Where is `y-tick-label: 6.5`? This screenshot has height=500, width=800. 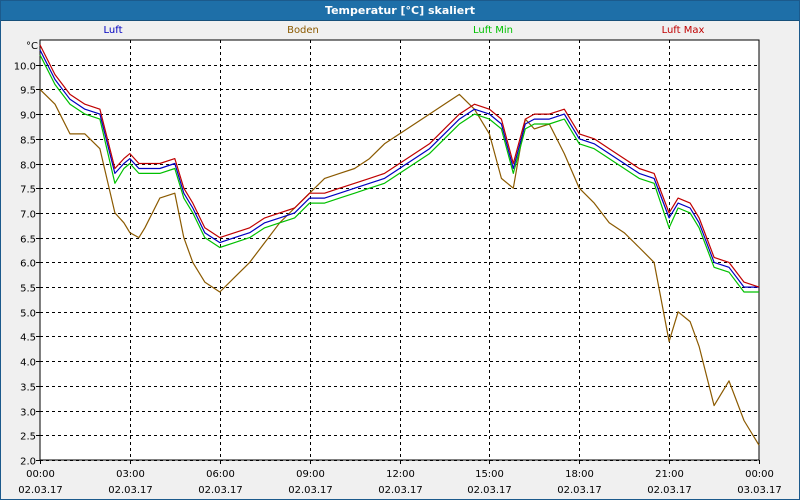
y-tick-label: 6.5 is located at coordinates (28, 240).